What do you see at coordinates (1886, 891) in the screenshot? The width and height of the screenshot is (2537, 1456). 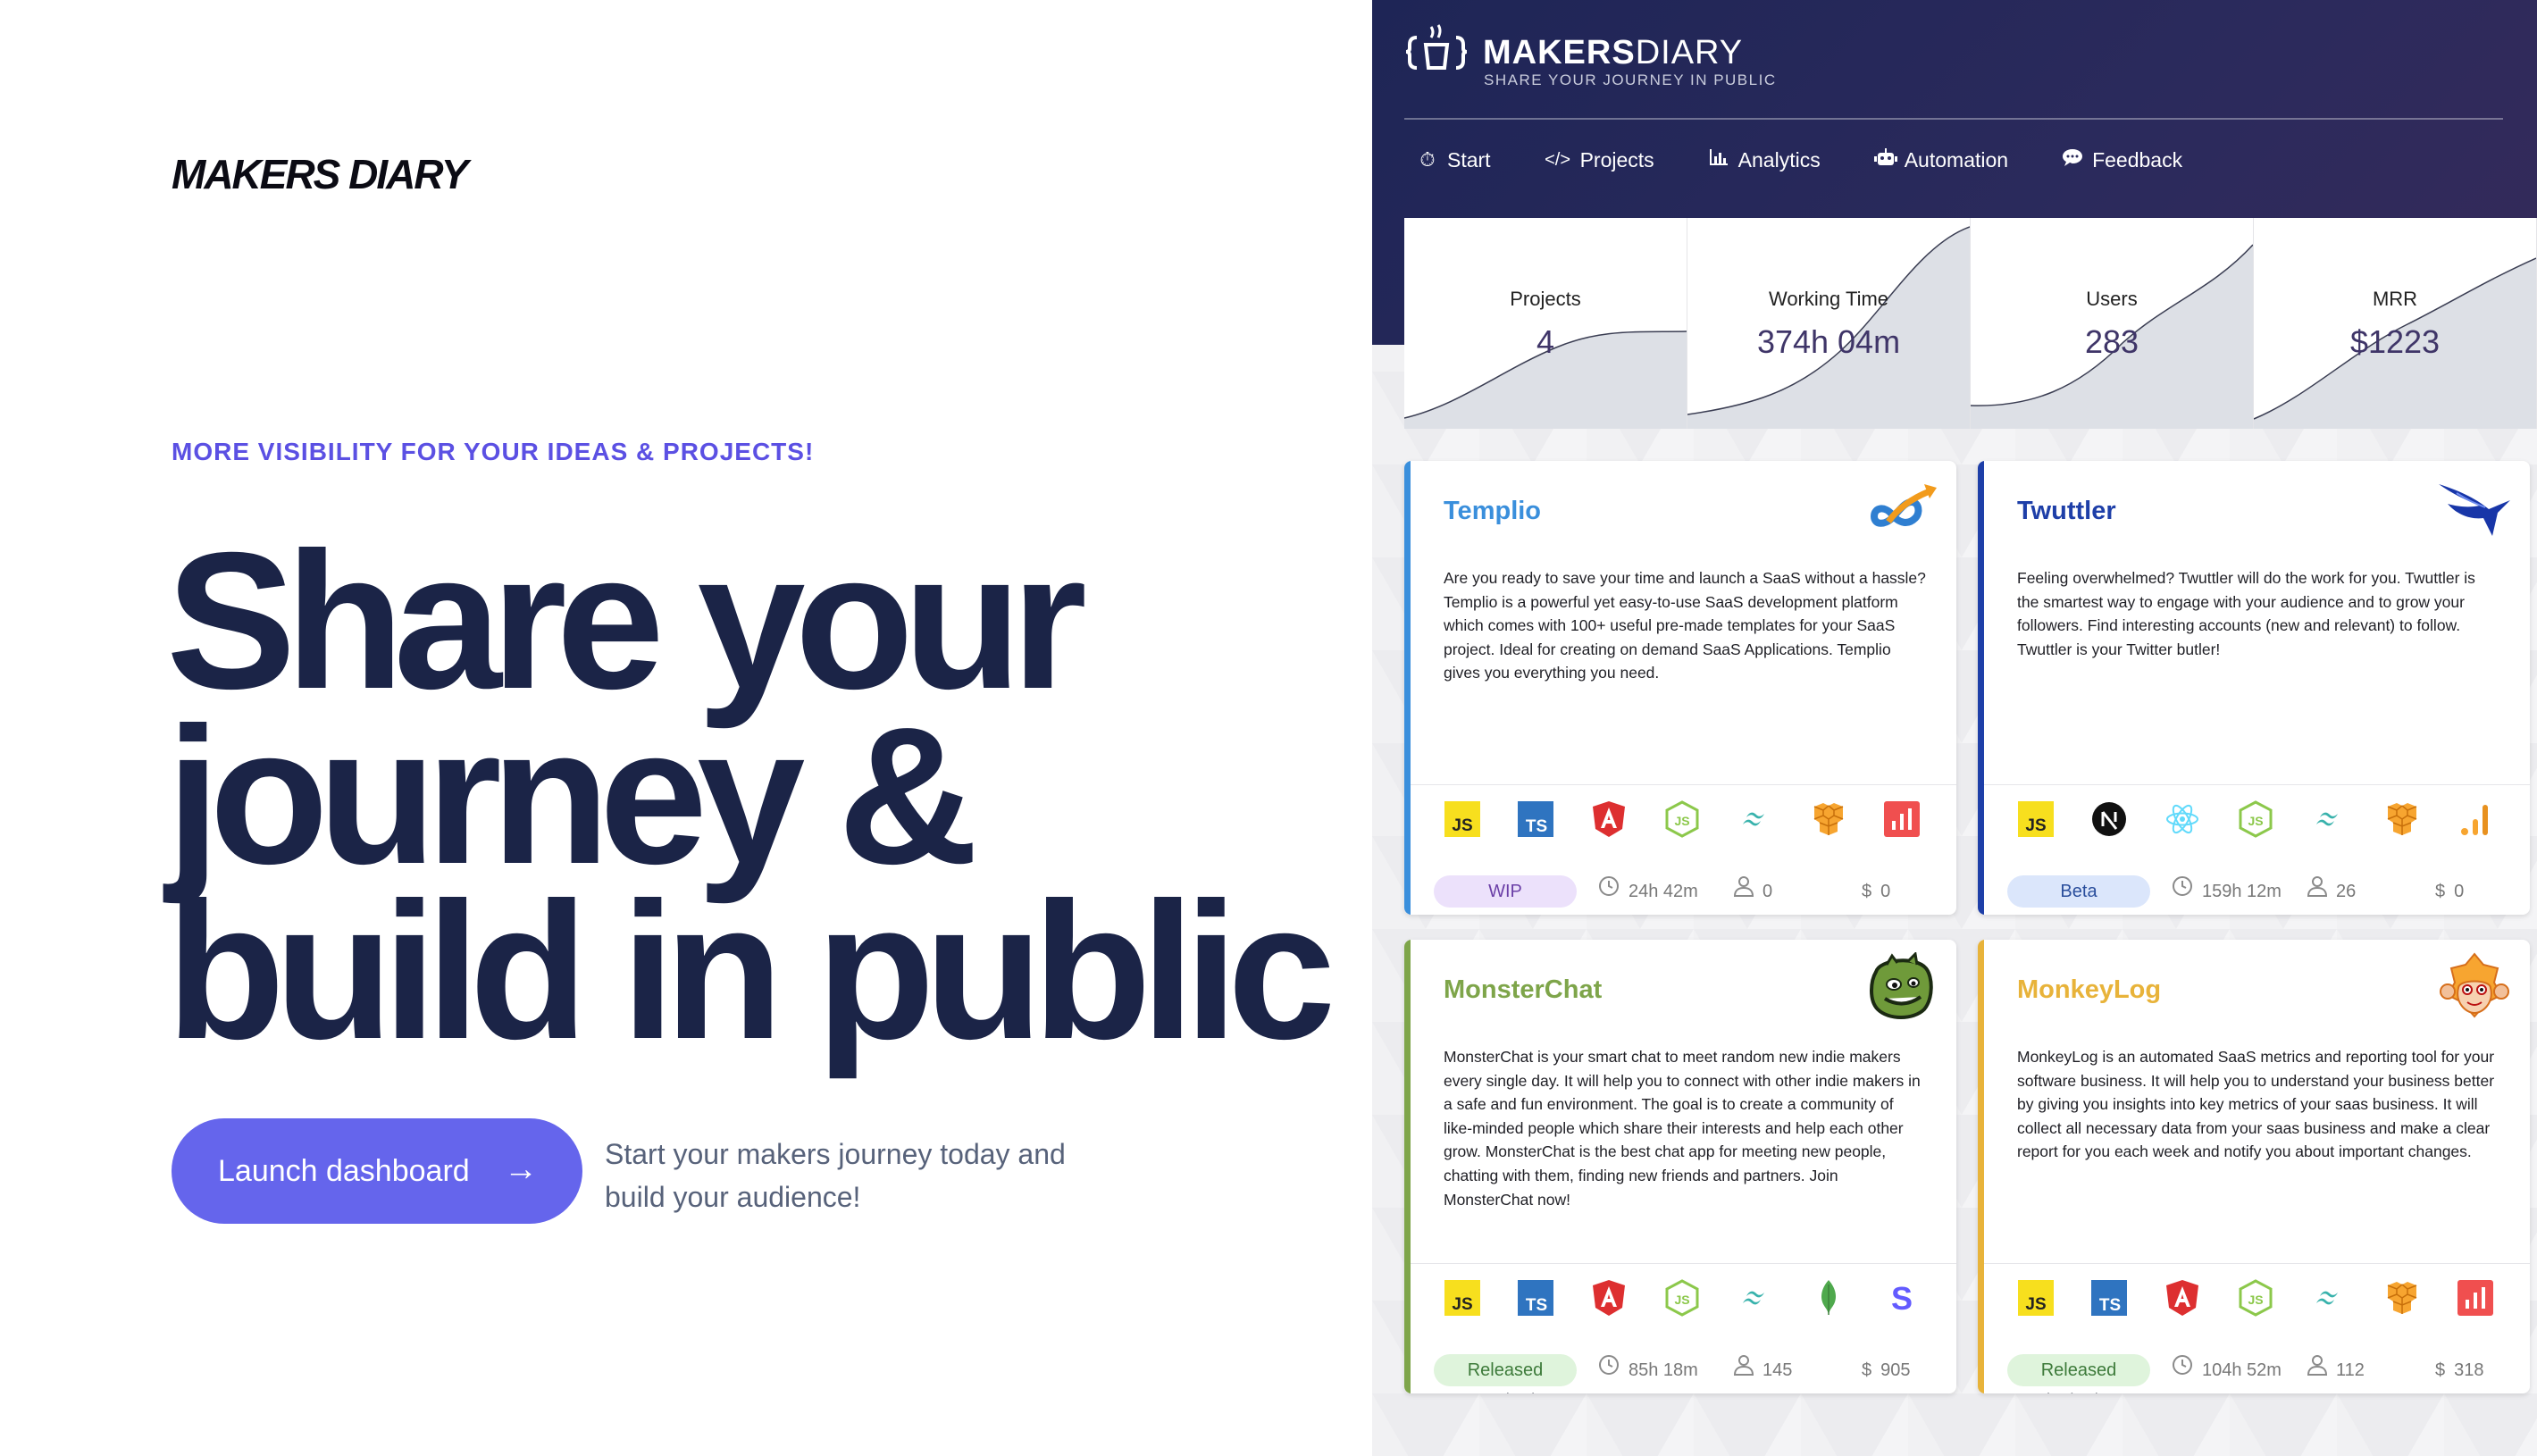 I see `revenue-value: 0` at bounding box center [1886, 891].